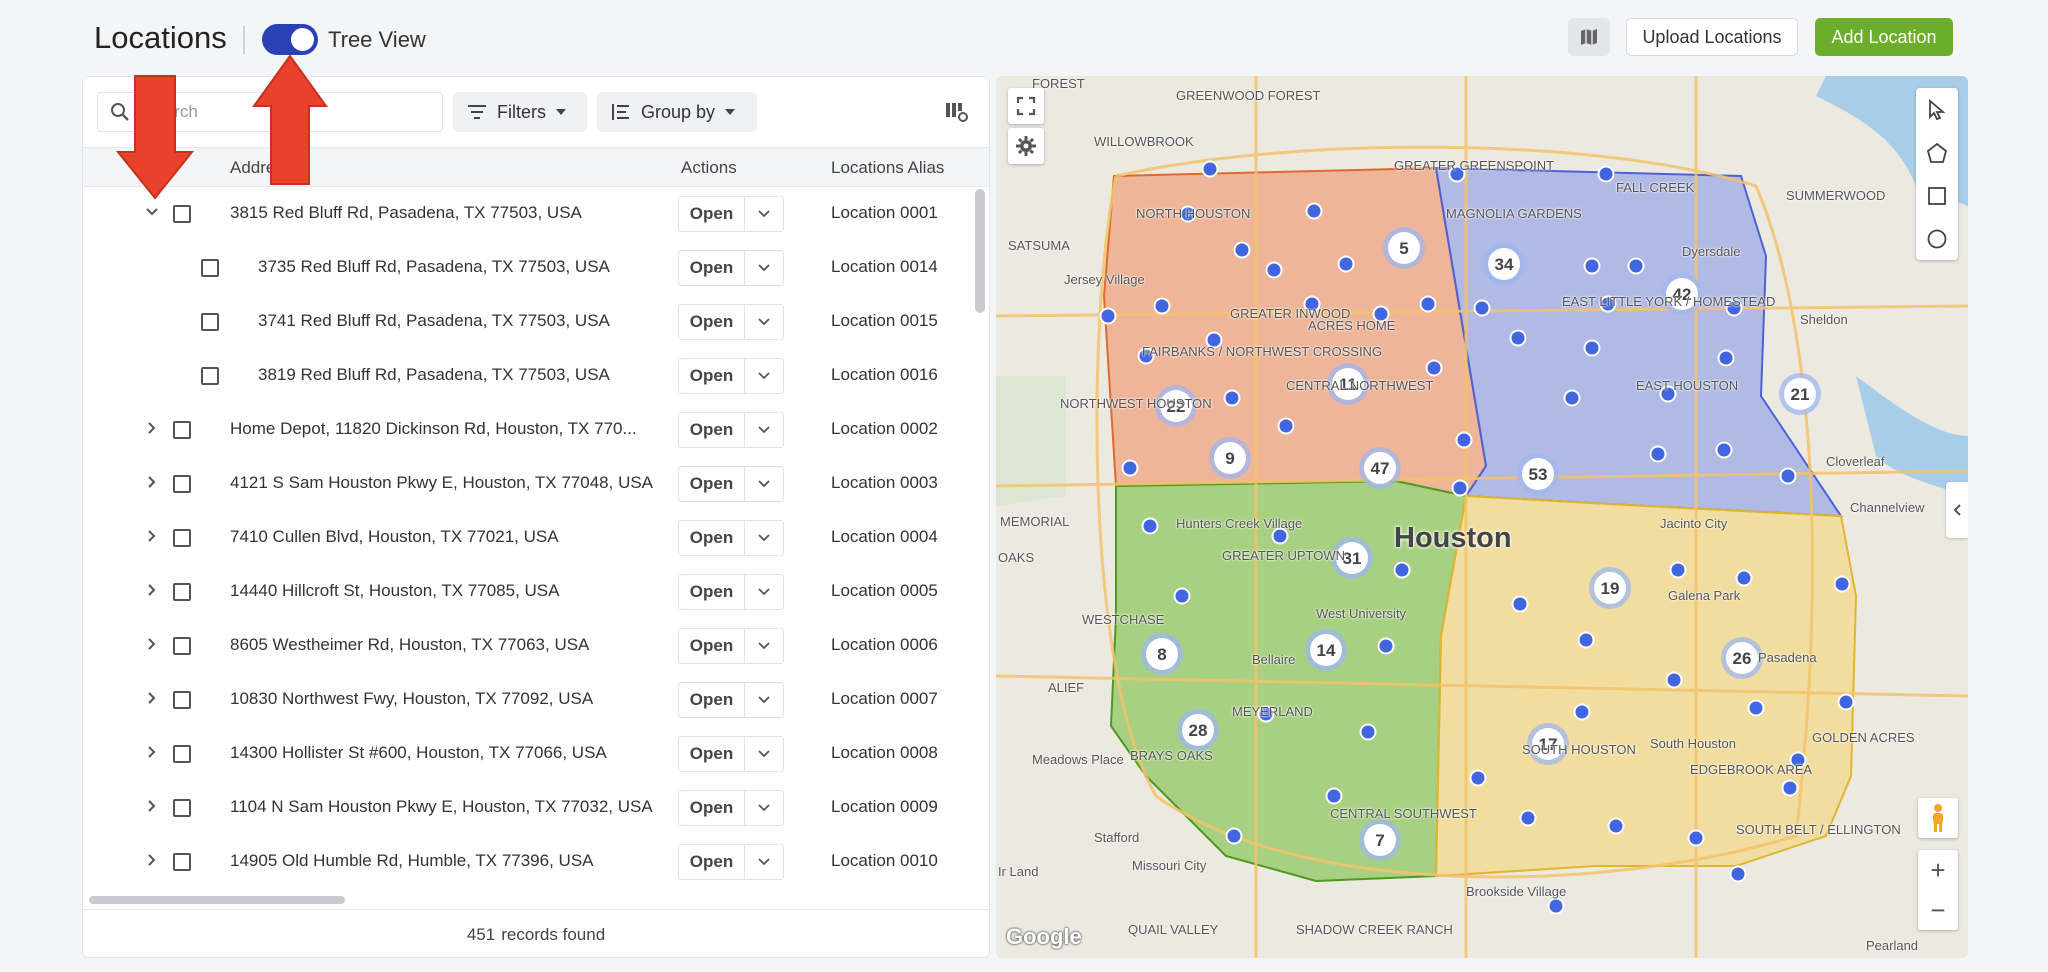 Image resolution: width=2048 pixels, height=972 pixels. Describe the element at coordinates (1198, 730) in the screenshot. I see `cluster-marker: 28` at that location.